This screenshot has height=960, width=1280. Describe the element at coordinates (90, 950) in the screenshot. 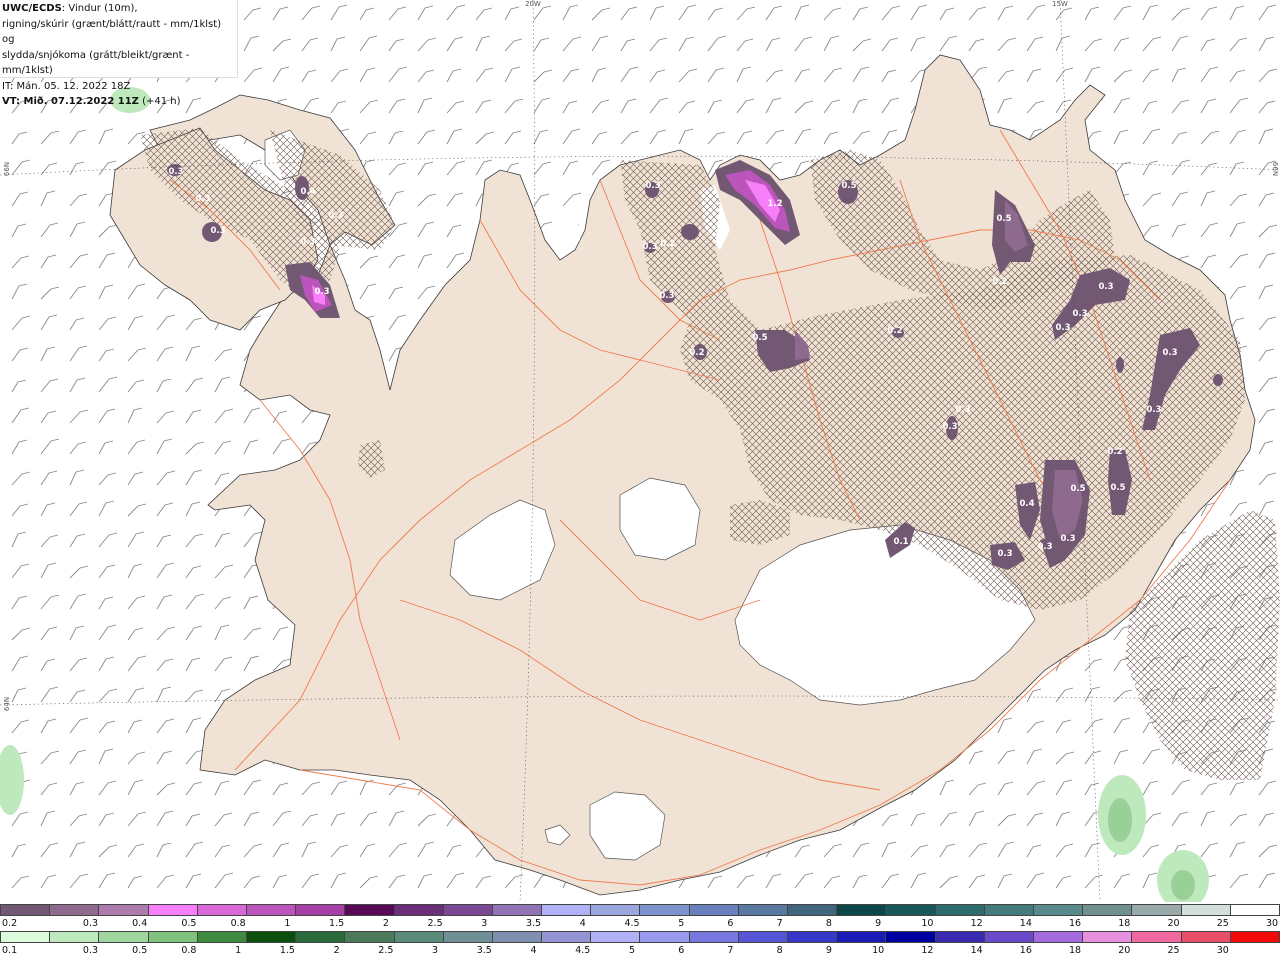

I see `rain-legend-tick: 0.3` at that location.